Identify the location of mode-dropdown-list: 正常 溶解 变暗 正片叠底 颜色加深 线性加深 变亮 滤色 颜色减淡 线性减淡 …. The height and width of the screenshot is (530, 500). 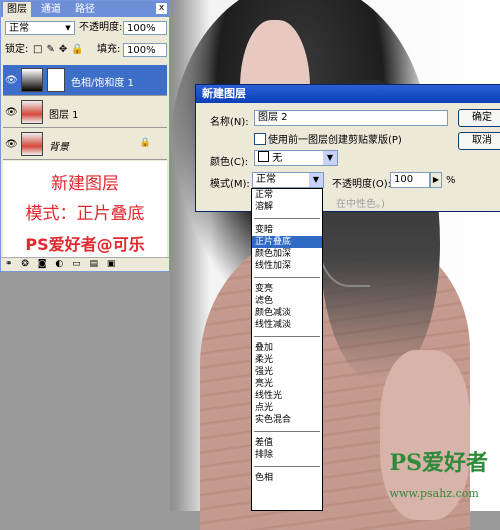
(287, 349).